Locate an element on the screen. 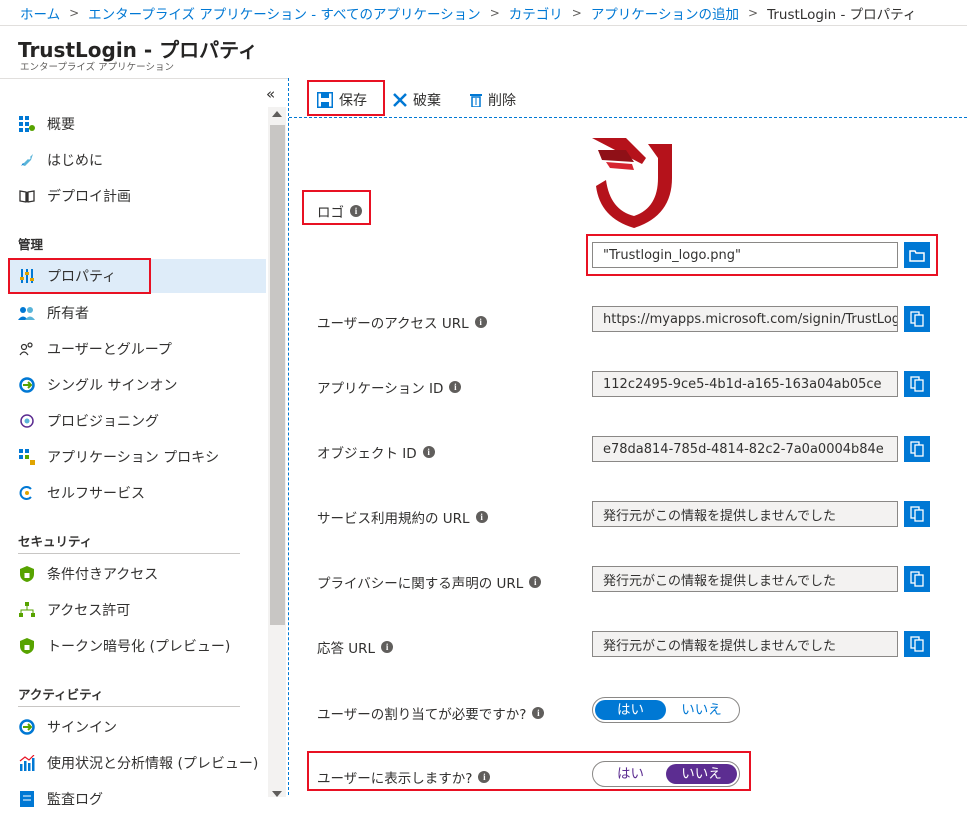  sidebar-item-sso: シングル サインオン is located at coordinates (142, 385).